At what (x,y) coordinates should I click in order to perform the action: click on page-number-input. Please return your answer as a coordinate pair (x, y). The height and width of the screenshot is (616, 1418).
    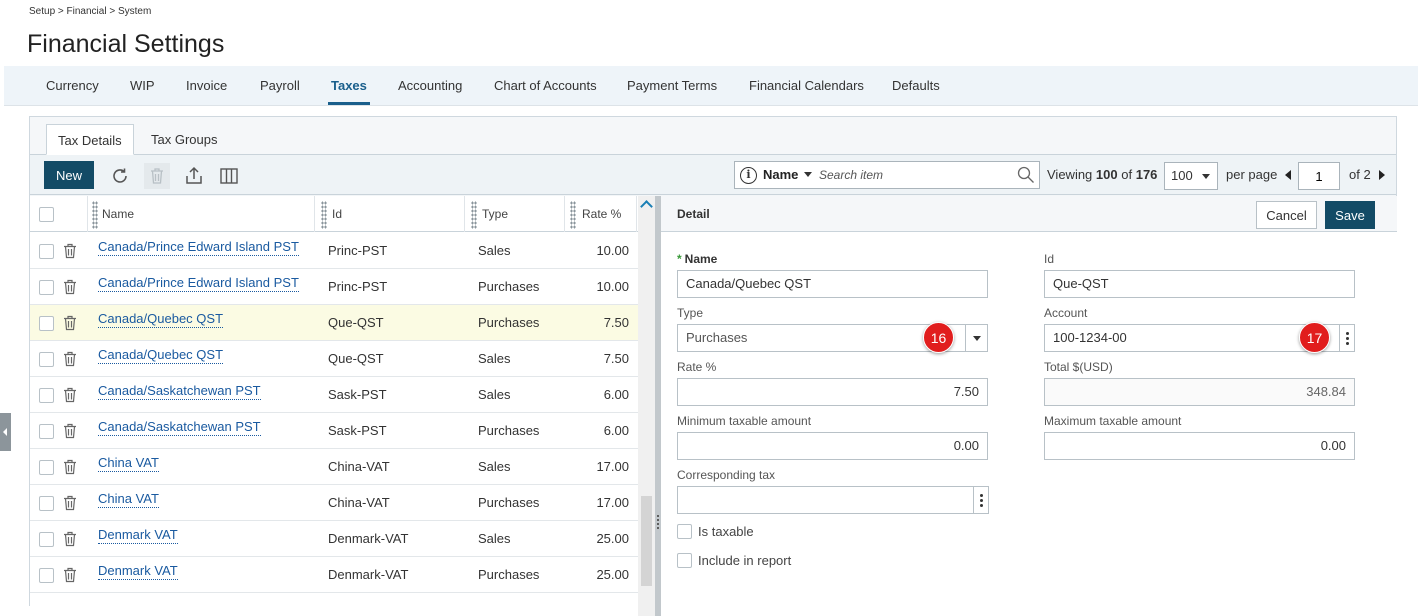
    Looking at the image, I should click on (1319, 176).